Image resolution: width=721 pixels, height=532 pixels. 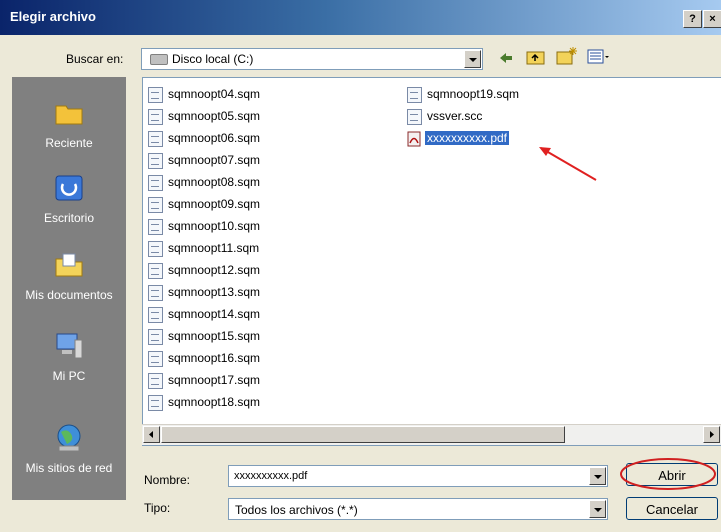 What do you see at coordinates (312, 59) in the screenshot?
I see `lookin-select: Disco local (C:)` at bounding box center [312, 59].